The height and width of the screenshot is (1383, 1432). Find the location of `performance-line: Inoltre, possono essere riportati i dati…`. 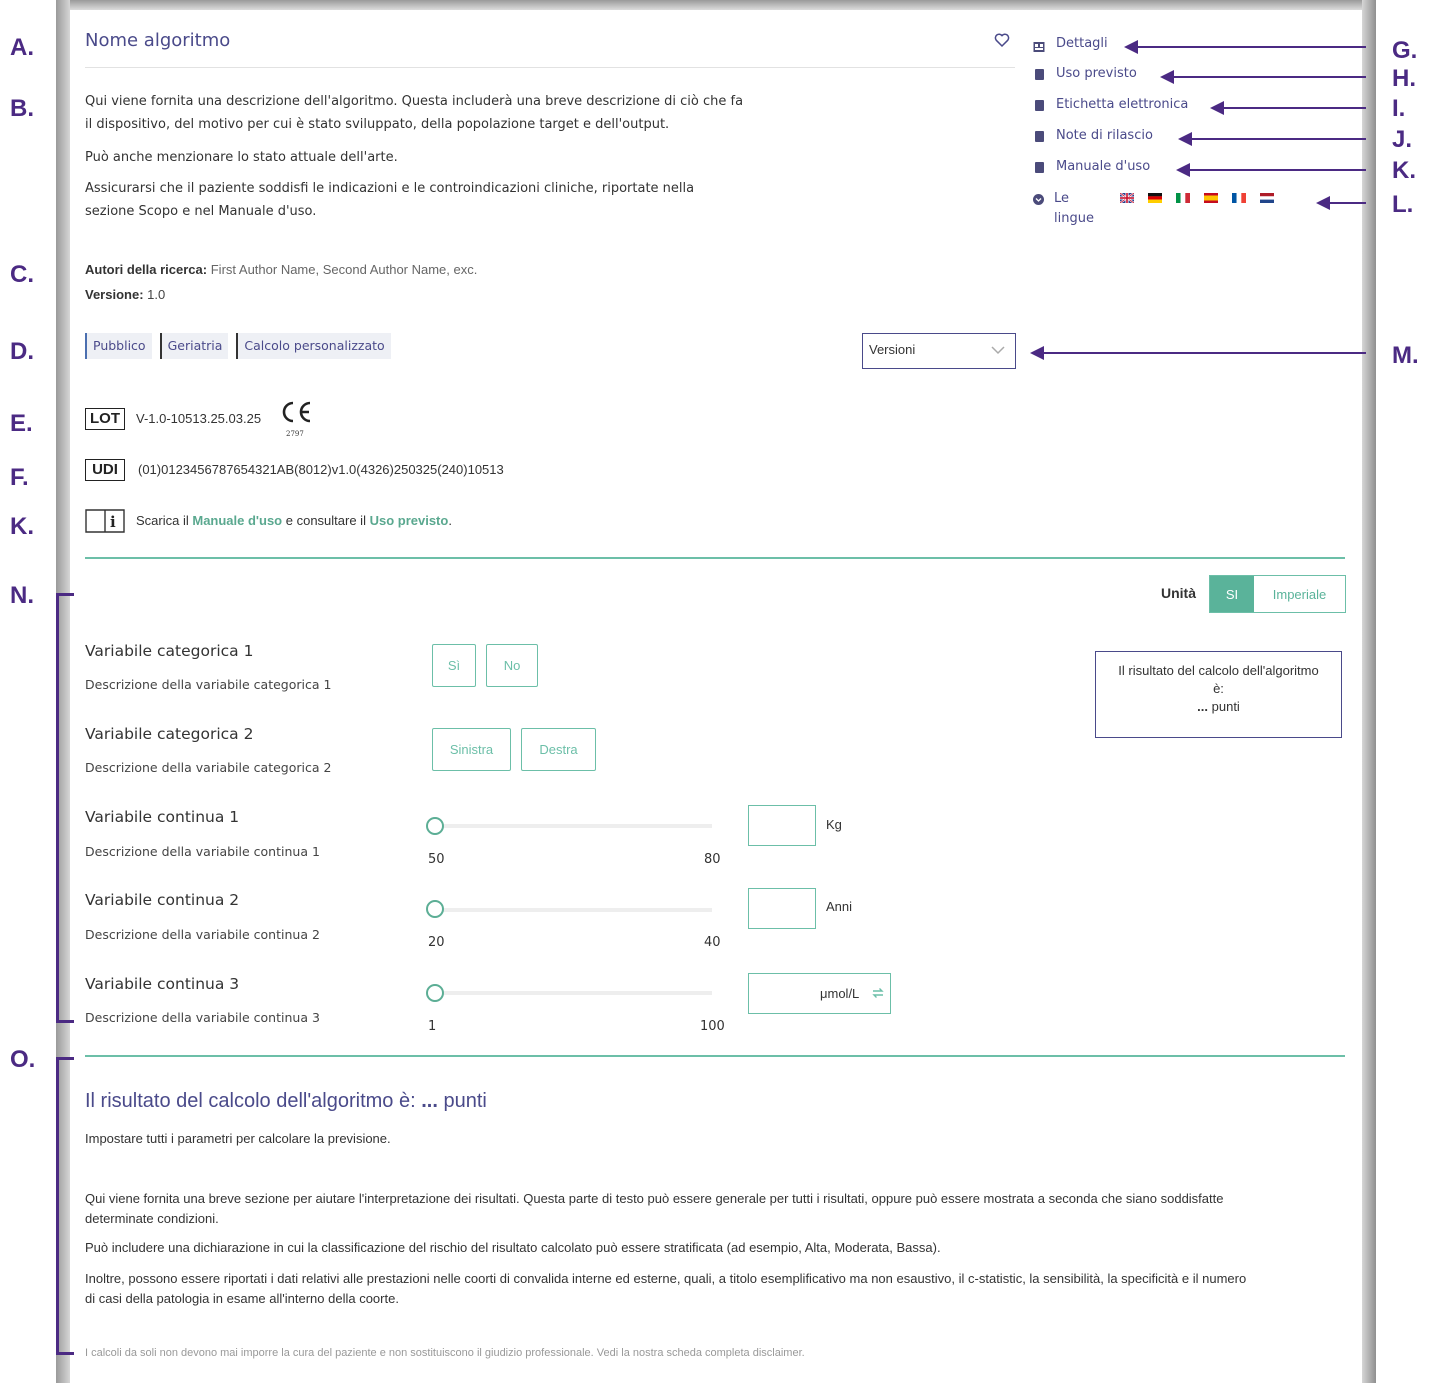

performance-line: Inoltre, possono essere riportati i dati… is located at coordinates (666, 1278).